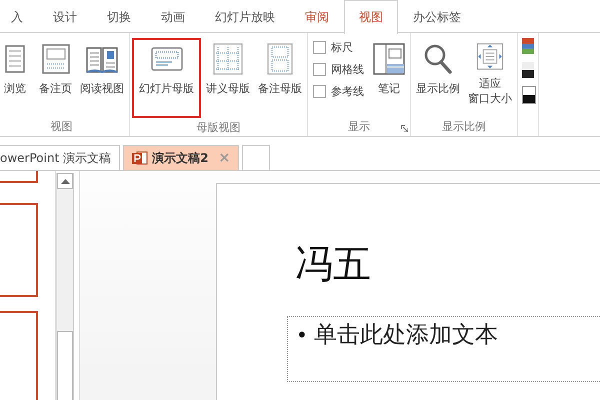 The height and width of the screenshot is (400, 600). What do you see at coordinates (490, 74) in the screenshot?
I see `ribbon-button: 适应 窗口大小` at bounding box center [490, 74].